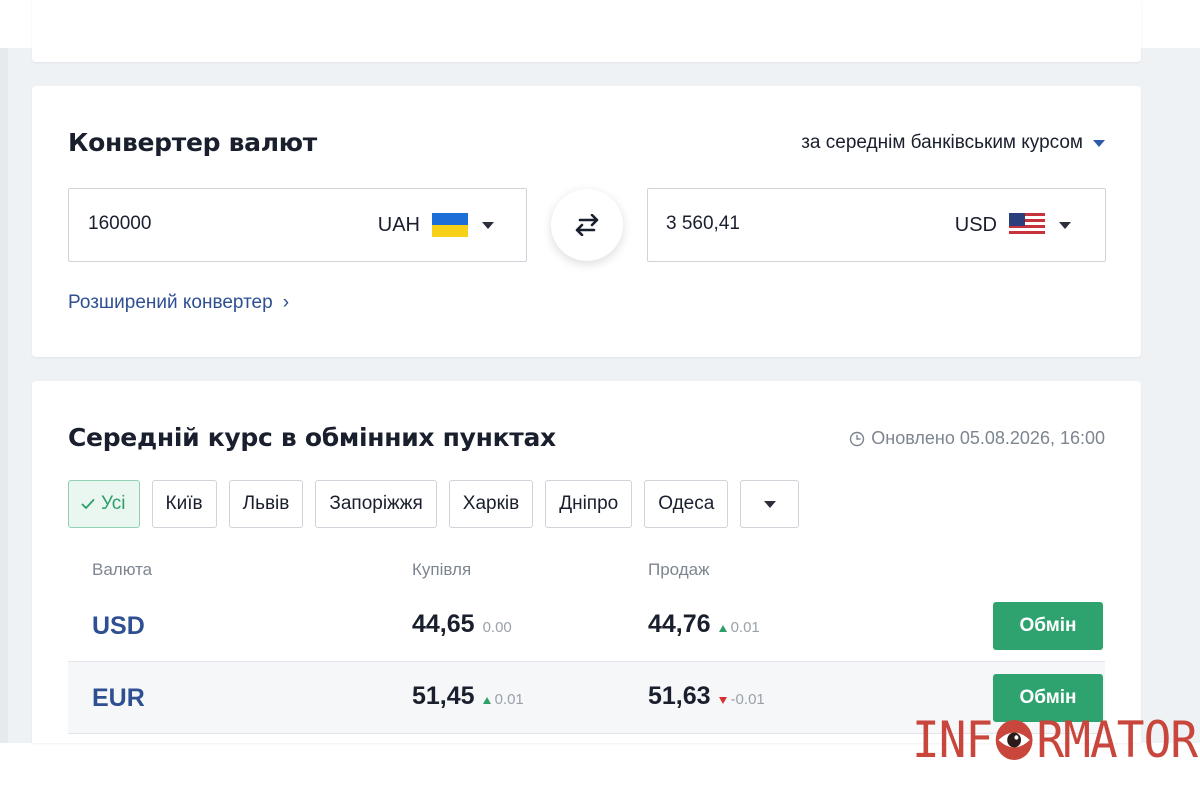  I want to click on sell-rate-value: 44,76, so click(679, 624).